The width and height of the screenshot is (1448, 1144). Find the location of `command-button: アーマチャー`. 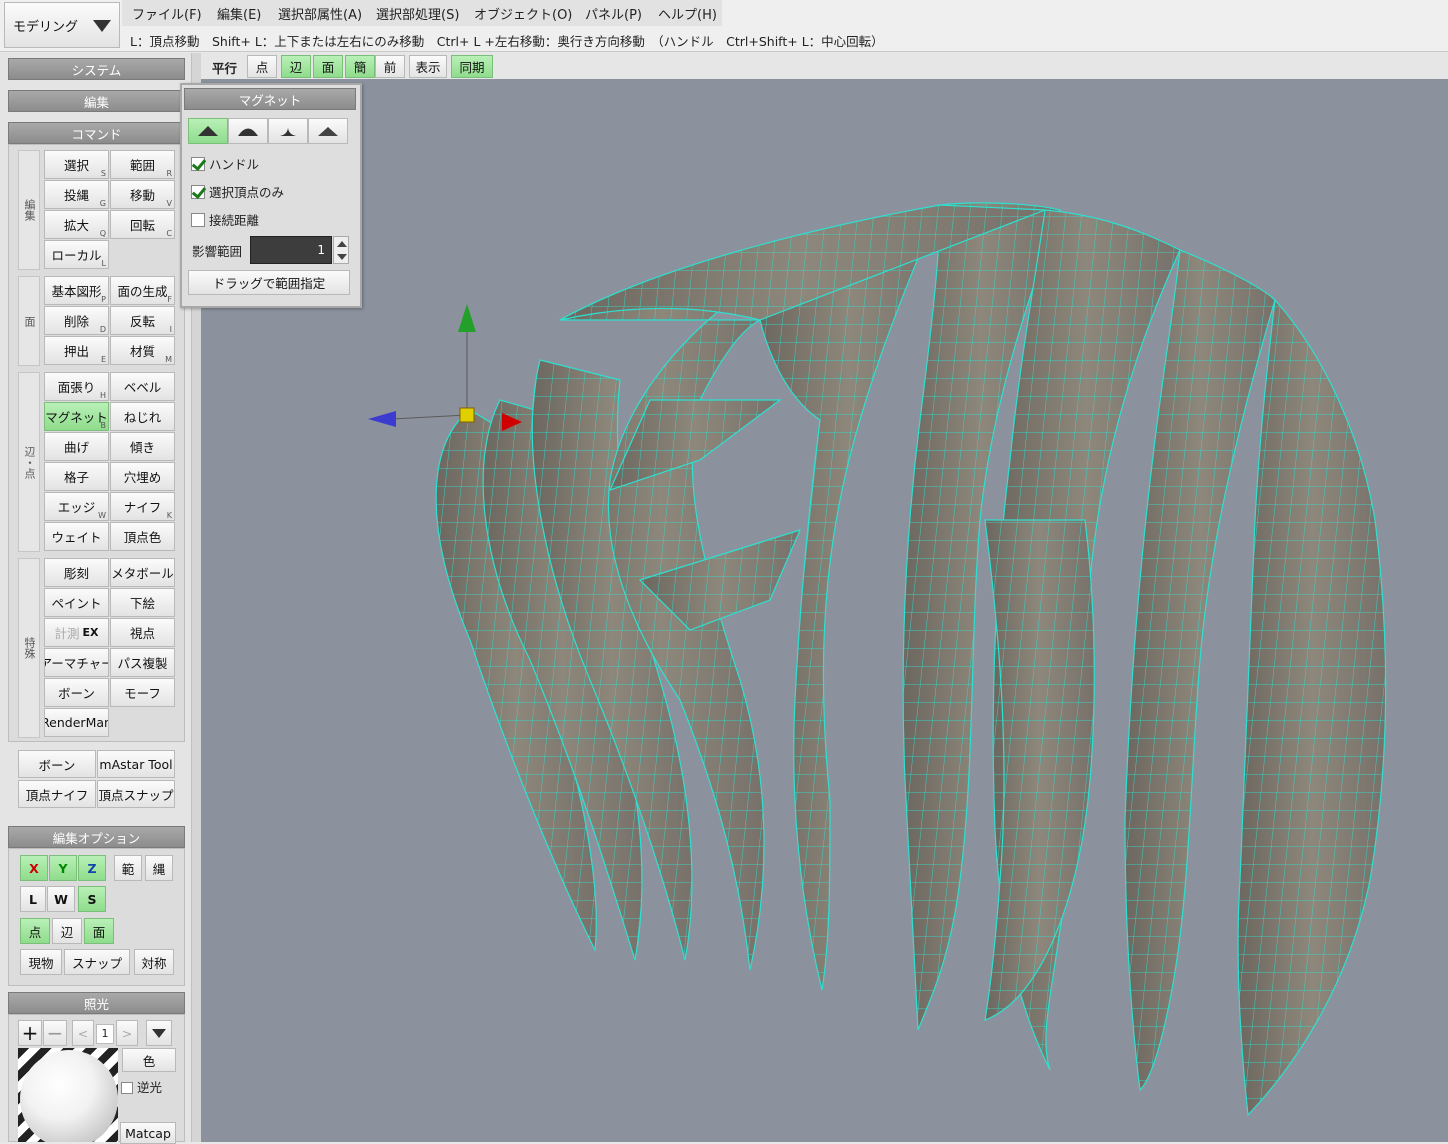

command-button: アーマチャー is located at coordinates (76, 662).